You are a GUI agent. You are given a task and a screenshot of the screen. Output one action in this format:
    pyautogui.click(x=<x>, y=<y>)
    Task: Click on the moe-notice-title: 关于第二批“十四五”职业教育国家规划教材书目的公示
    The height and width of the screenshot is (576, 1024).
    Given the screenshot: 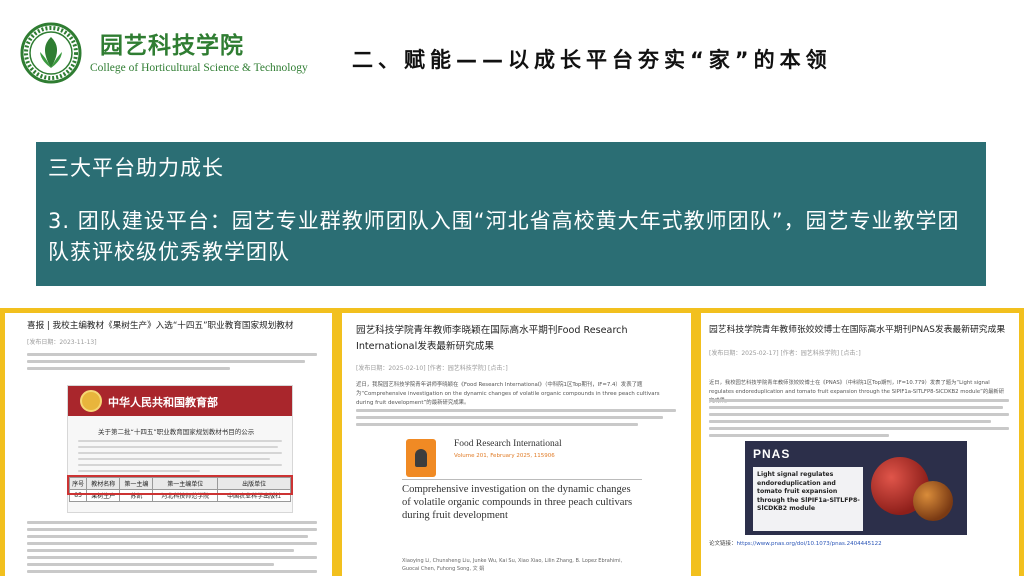 What is the action you would take?
    pyautogui.click(x=176, y=432)
    